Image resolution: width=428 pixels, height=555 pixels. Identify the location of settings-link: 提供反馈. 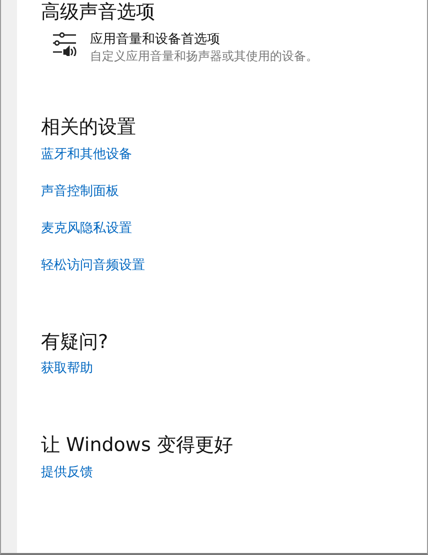
(234, 473).